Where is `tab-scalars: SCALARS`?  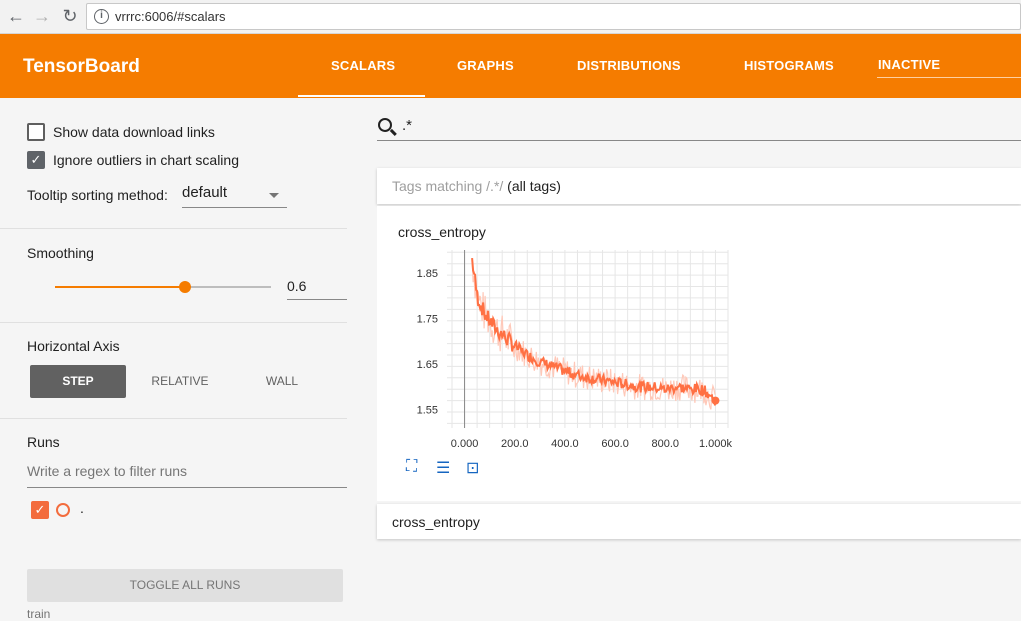 tab-scalars: SCALARS is located at coordinates (363, 65).